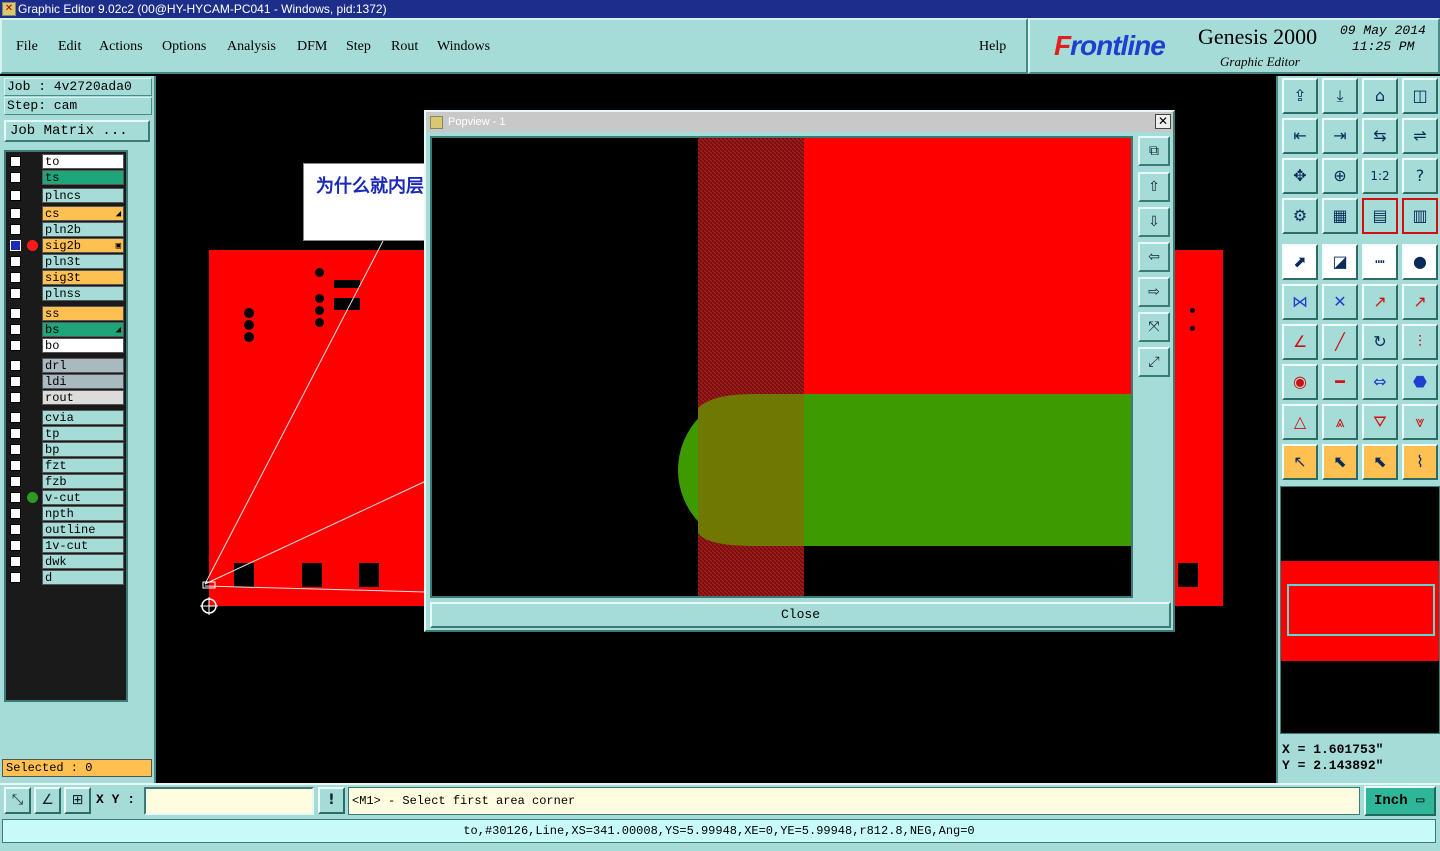 The image size is (1440, 851). Describe the element at coordinates (1361, 610) in the screenshot. I see `overview-frame` at that location.